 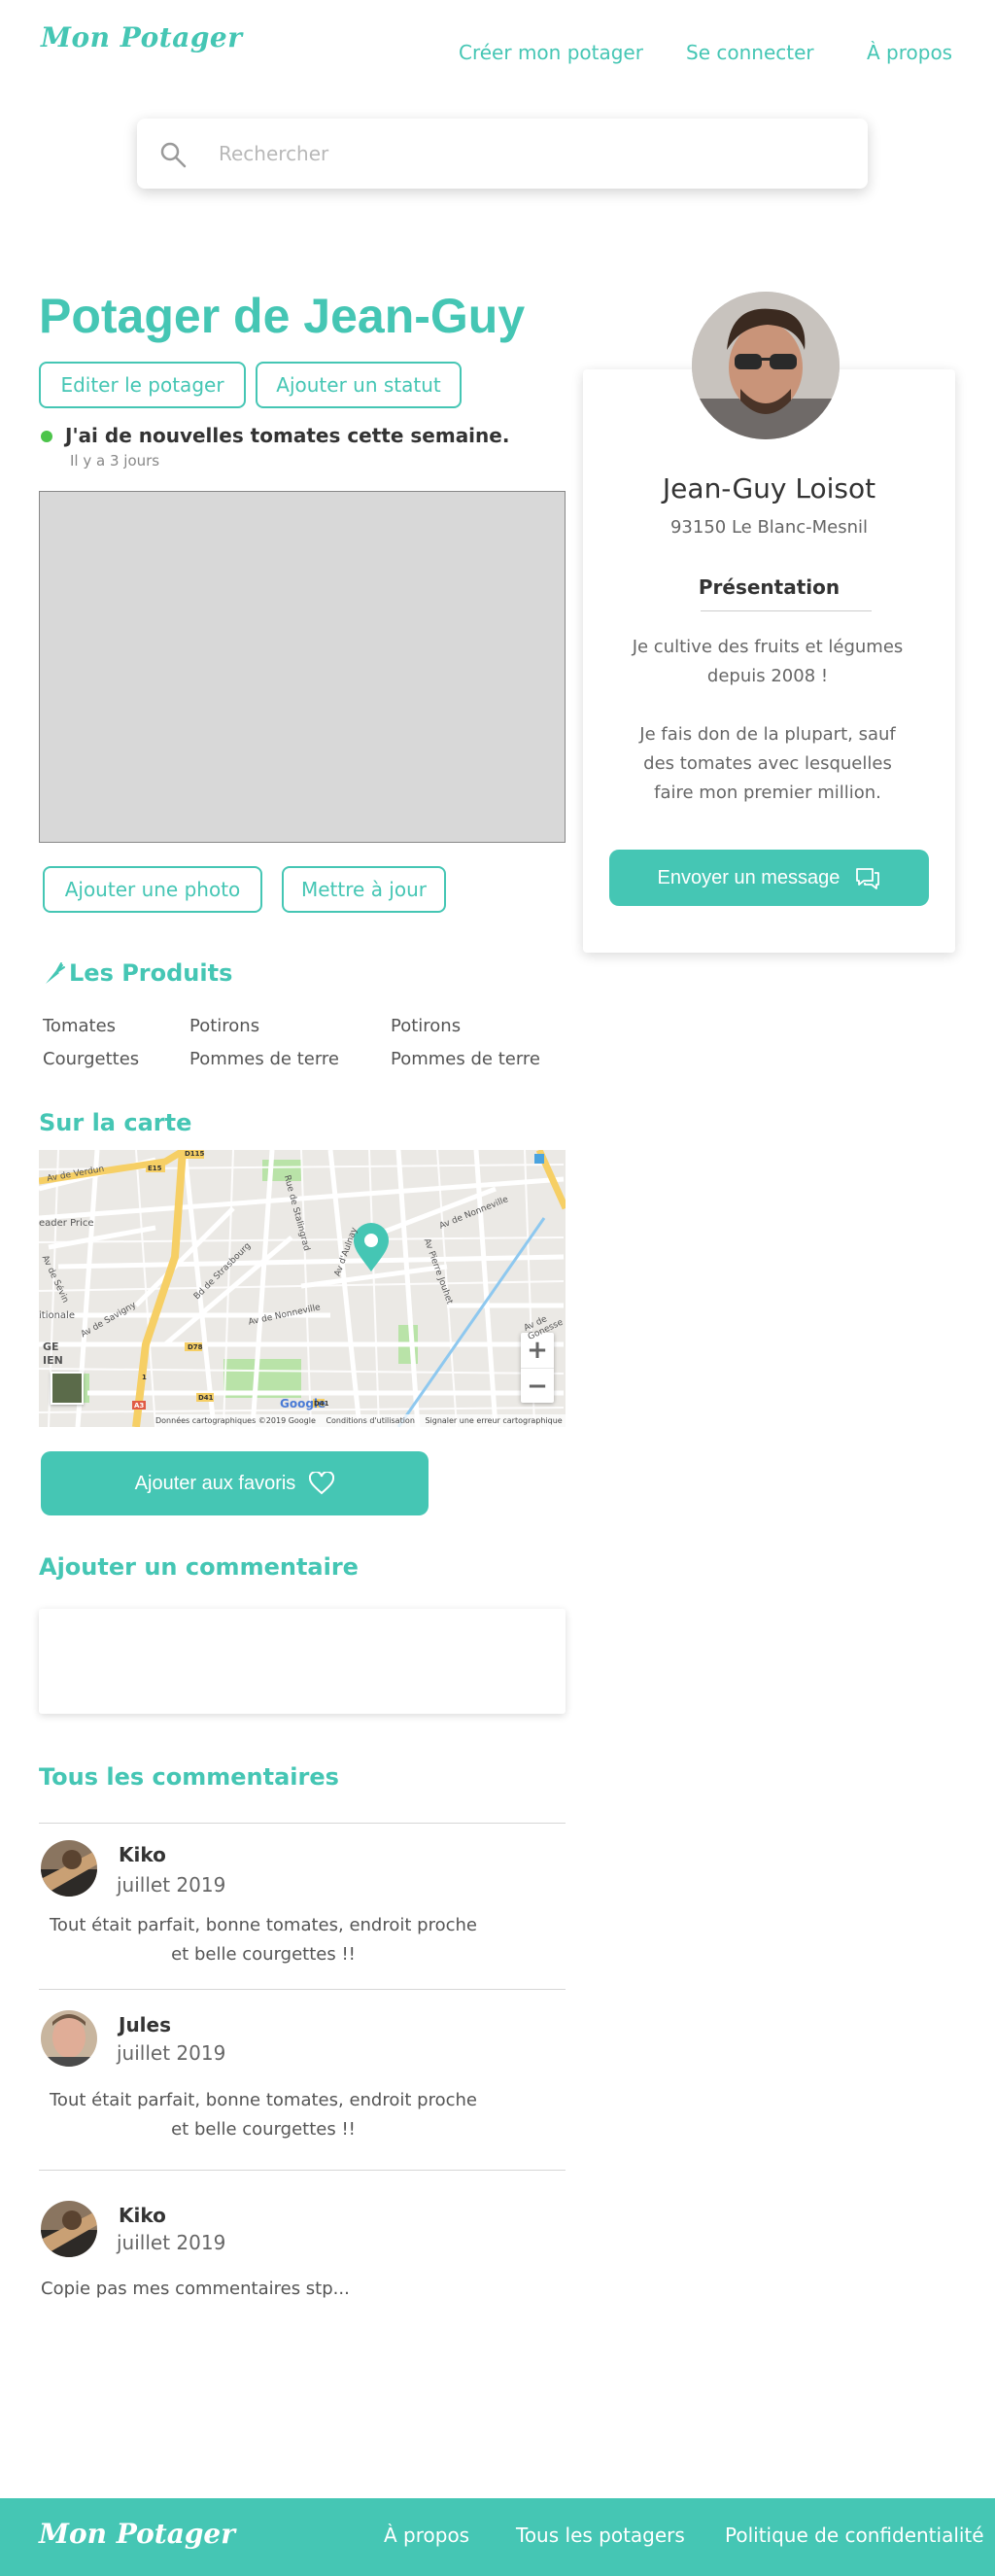 What do you see at coordinates (551, 52) in the screenshot?
I see `nav-create-garden: Créer mon potager` at bounding box center [551, 52].